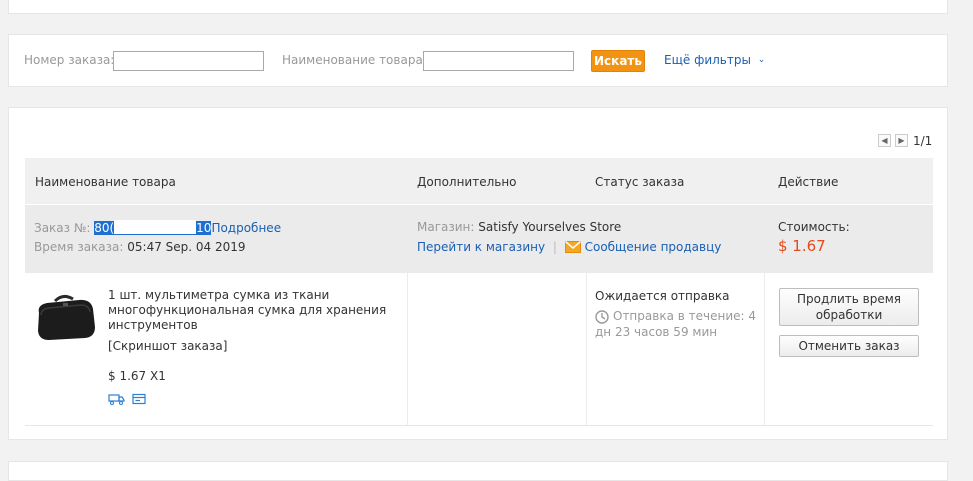 This screenshot has width=973, height=481. What do you see at coordinates (354, 60) in the screenshot?
I see `product-name-label: Наименование товара:` at bounding box center [354, 60].